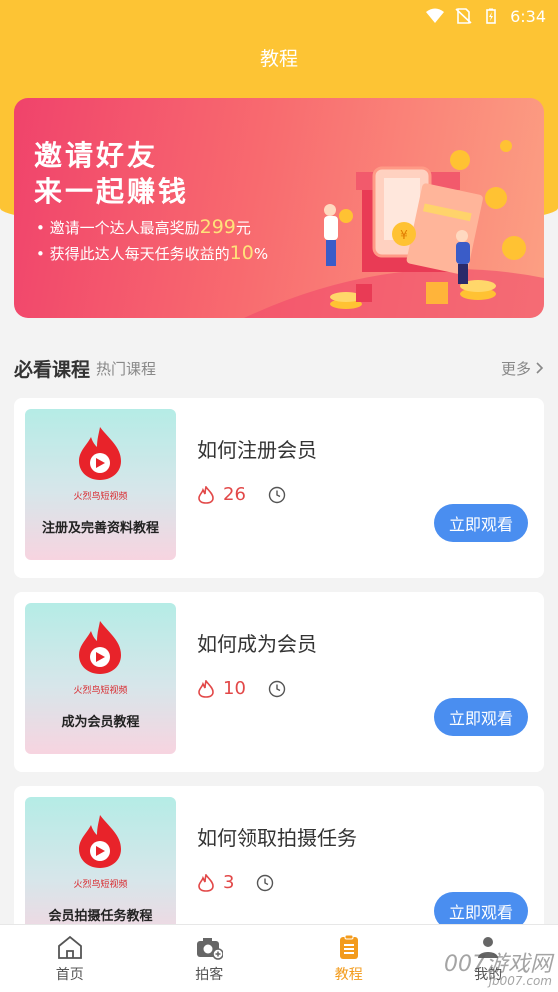 The image size is (558, 992). What do you see at coordinates (463, 16) in the screenshot?
I see `no-sim-icon` at bounding box center [463, 16].